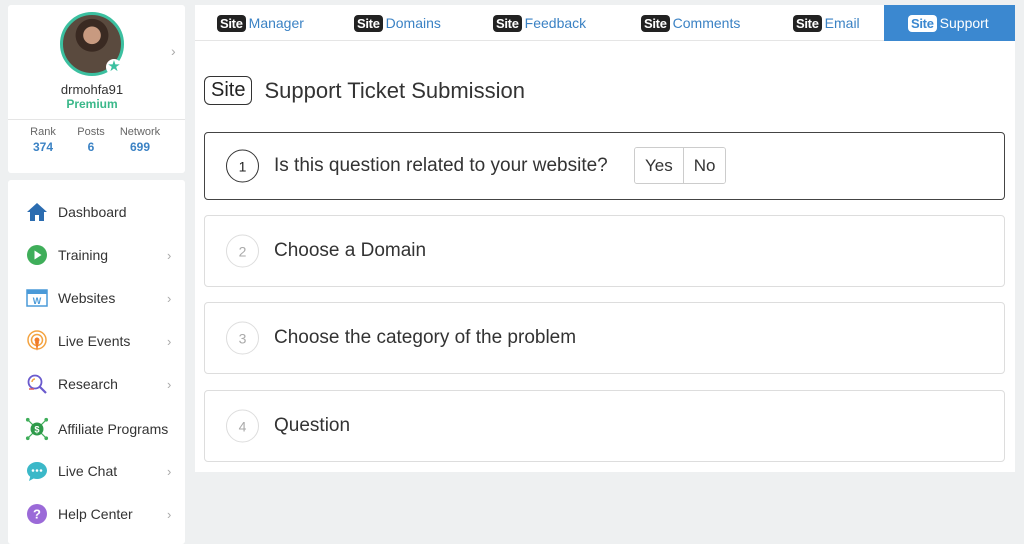 Image resolution: width=1024 pixels, height=544 pixels. I want to click on step-title: Question, so click(312, 425).